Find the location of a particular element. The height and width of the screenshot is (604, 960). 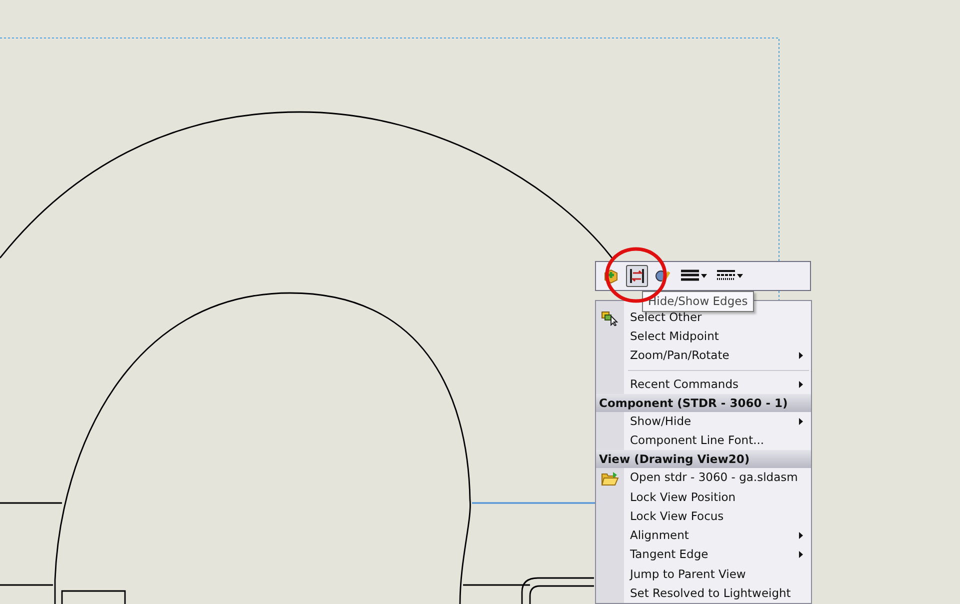

menu-item: Select Midpoint is located at coordinates (703, 336).